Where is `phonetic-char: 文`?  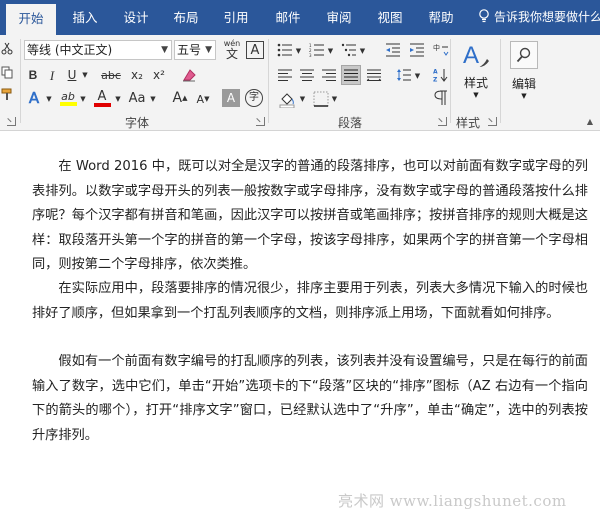
phonetic-char: 文 is located at coordinates (231, 54).